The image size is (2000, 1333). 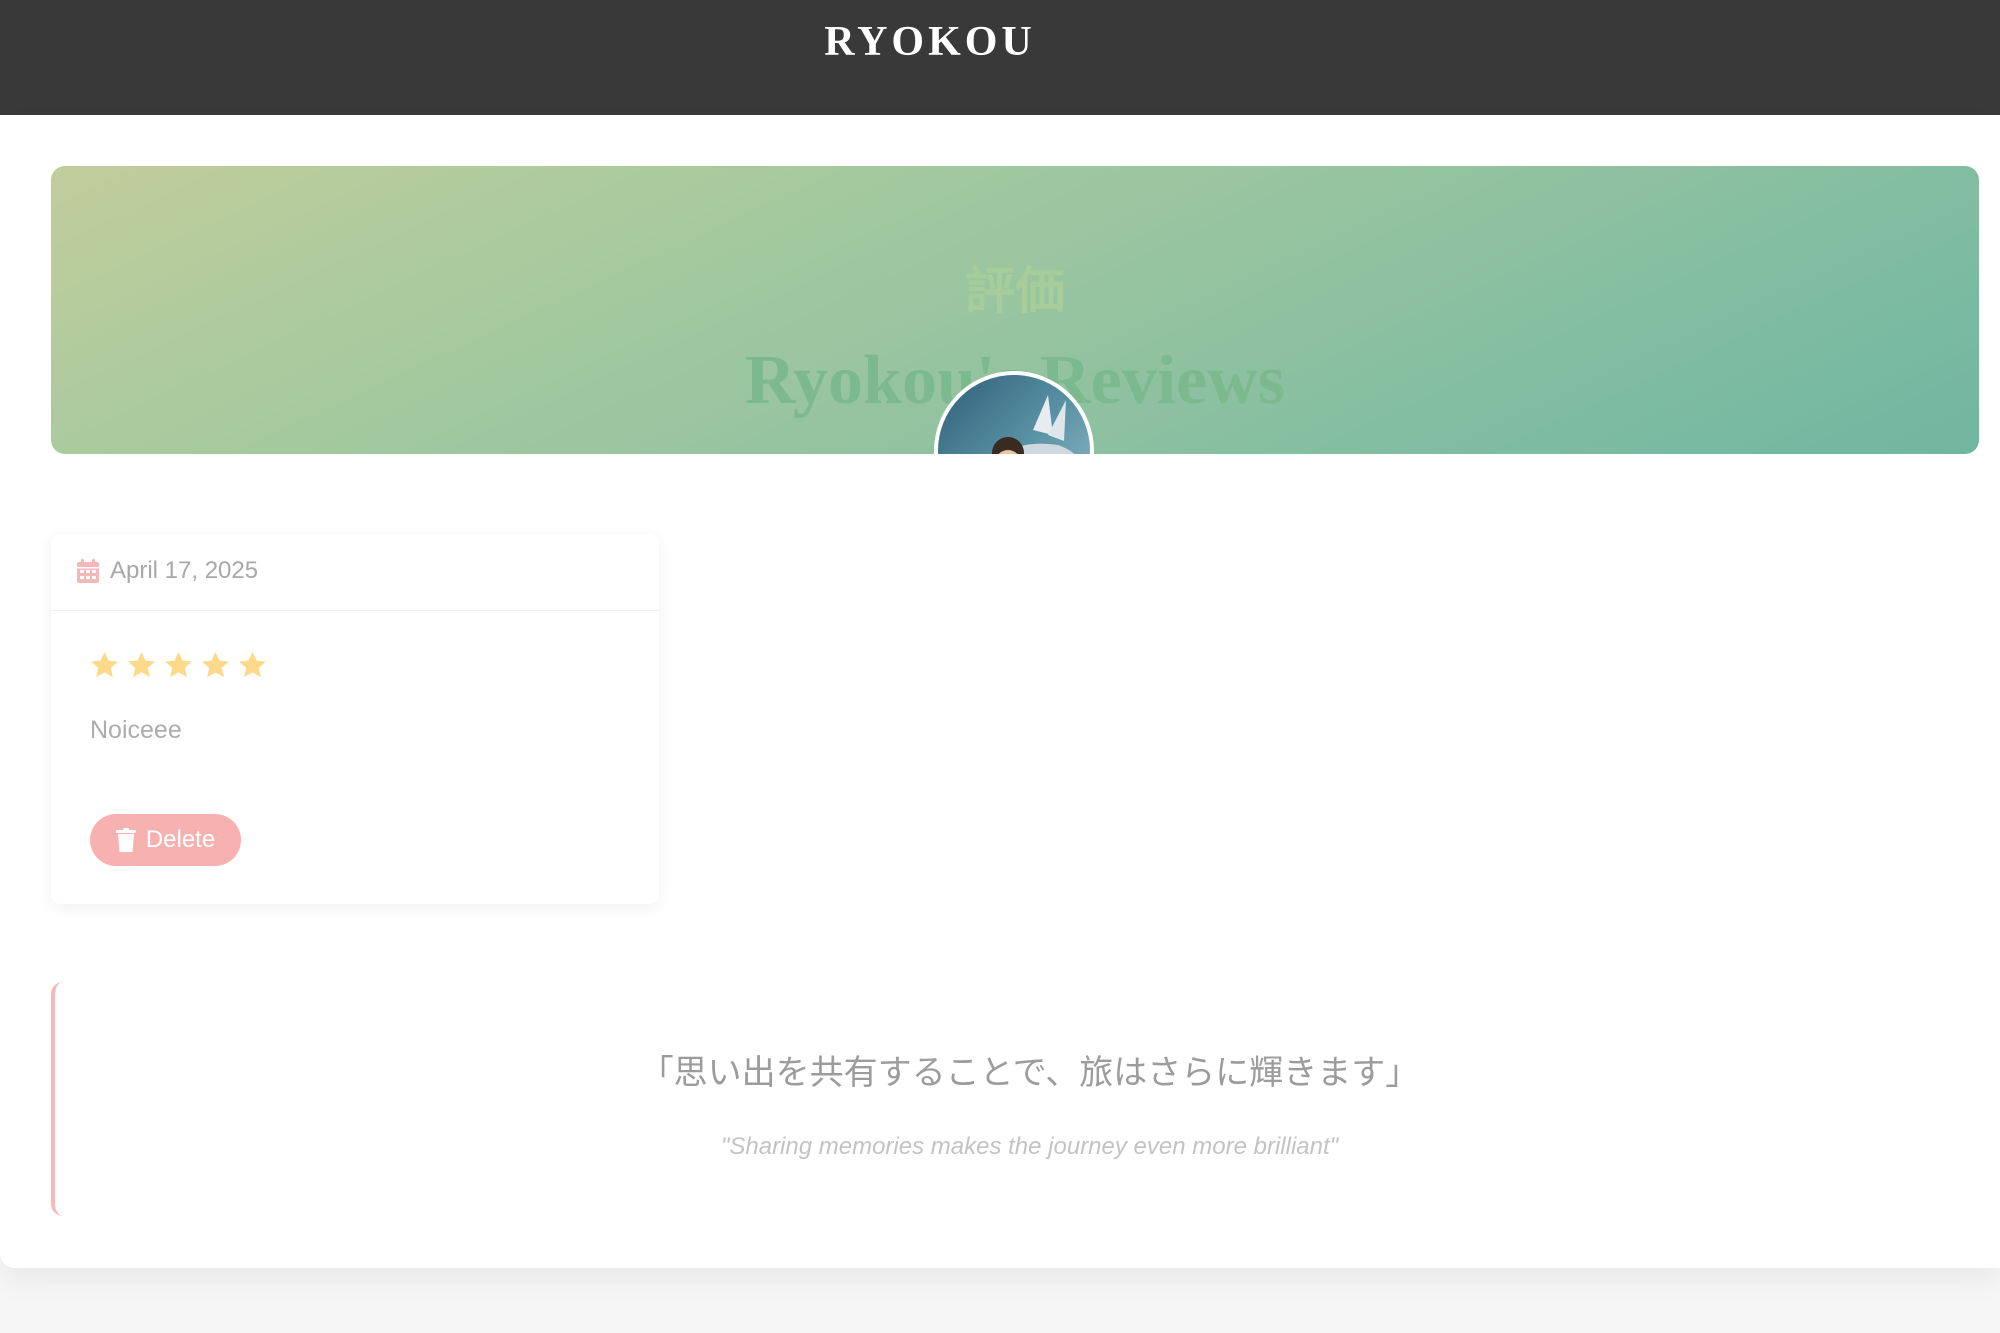 I want to click on brand-logo: RYOKOU, so click(x=930, y=42).